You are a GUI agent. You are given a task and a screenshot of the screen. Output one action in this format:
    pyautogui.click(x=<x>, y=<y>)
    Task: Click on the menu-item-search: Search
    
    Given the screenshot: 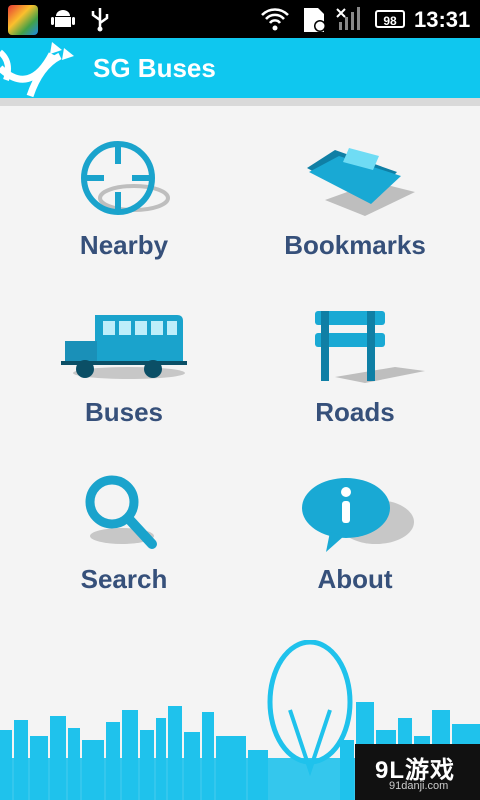 What is the action you would take?
    pyautogui.click(x=124, y=549)
    